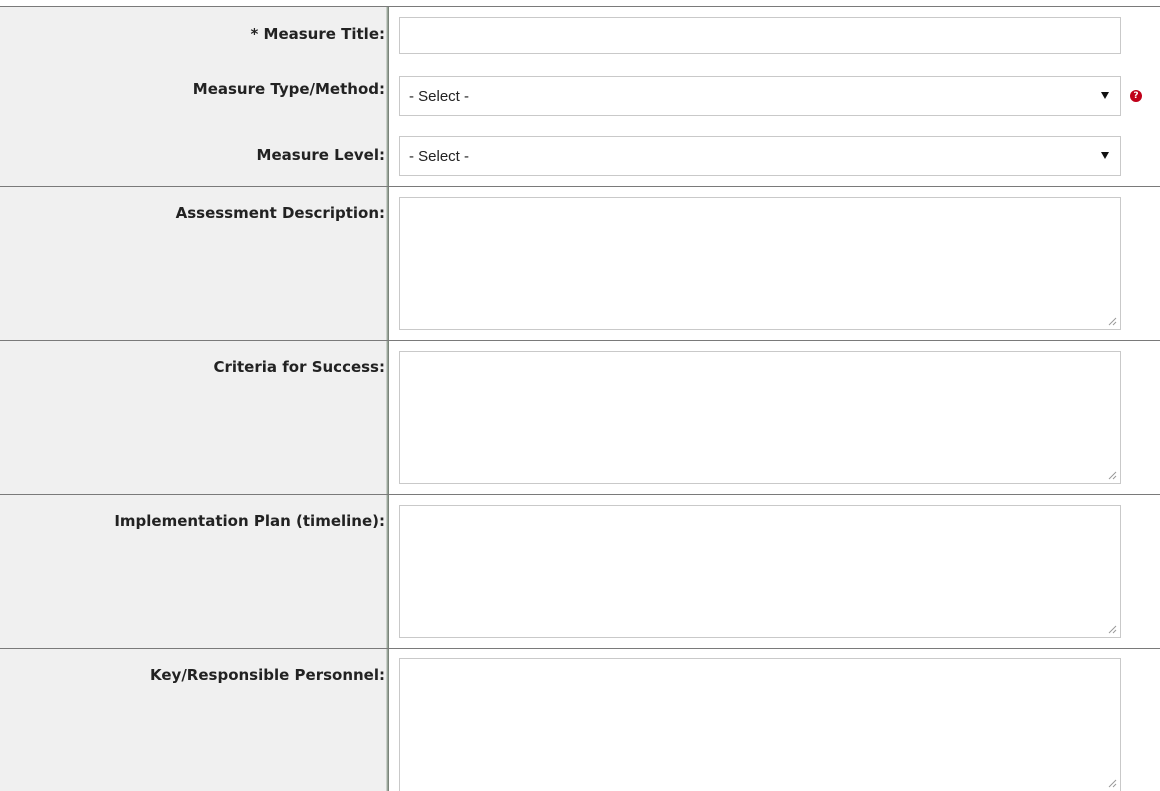 The image size is (1160, 791). What do you see at coordinates (439, 156) in the screenshot?
I see `measure-level-selected: - Select -` at bounding box center [439, 156].